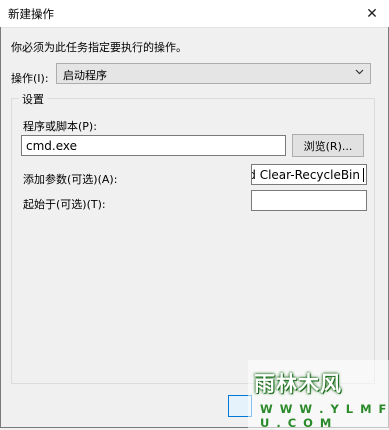 This screenshot has width=389, height=430. Describe the element at coordinates (85, 75) in the screenshot. I see `action-select-value: 启动程序` at that location.